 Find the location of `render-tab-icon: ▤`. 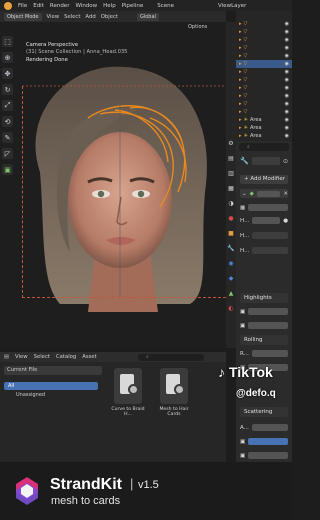

render-tab-icon: ▤ is located at coordinates (231, 158).